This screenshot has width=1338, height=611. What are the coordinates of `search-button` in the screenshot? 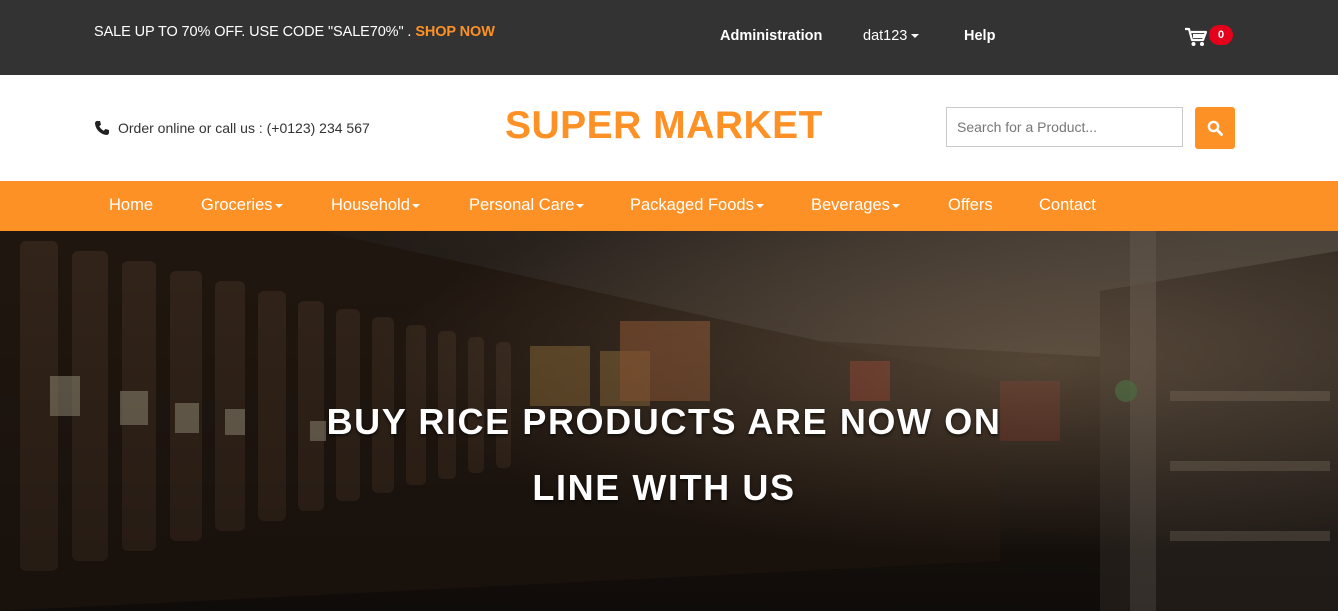 It's located at (1215, 128).